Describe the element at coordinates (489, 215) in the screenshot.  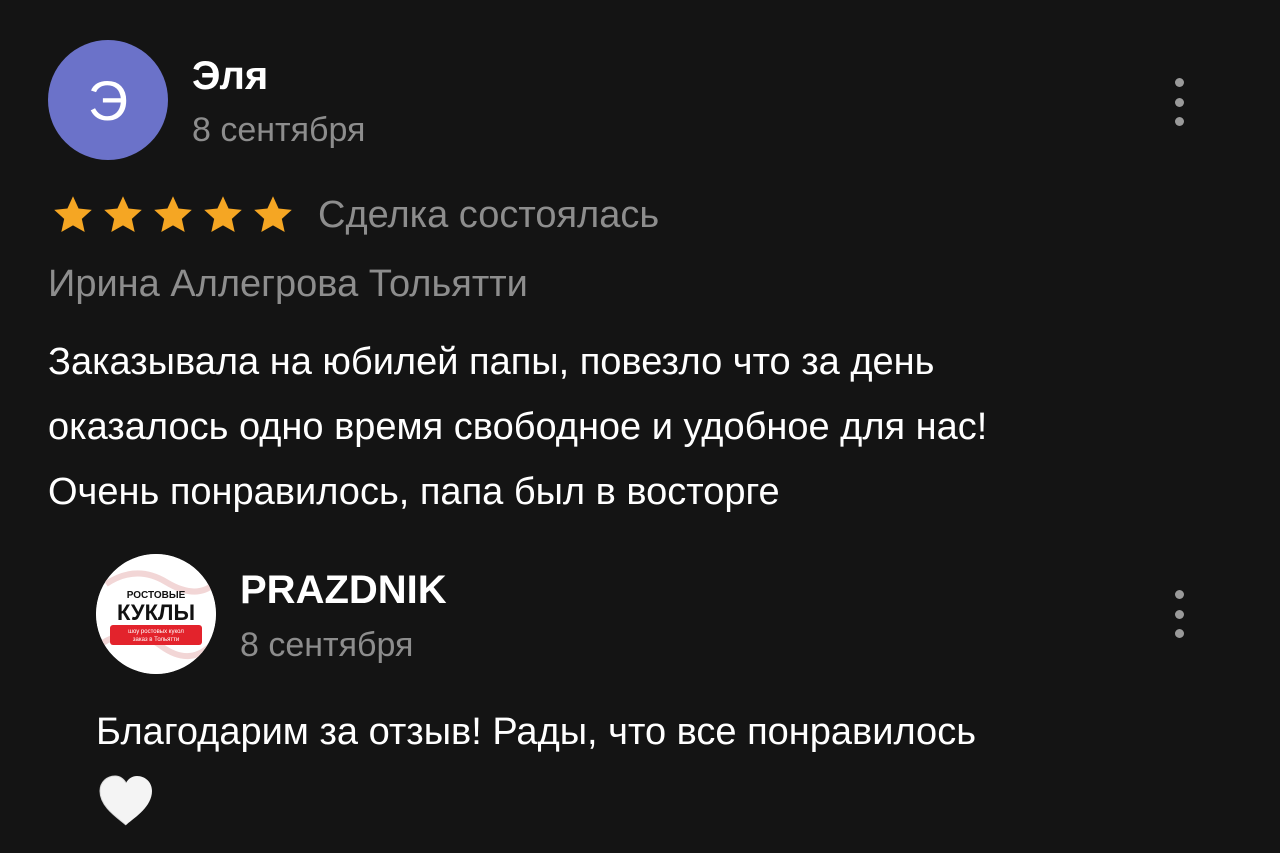
I see `deal-status: Сделка состоялась` at that location.